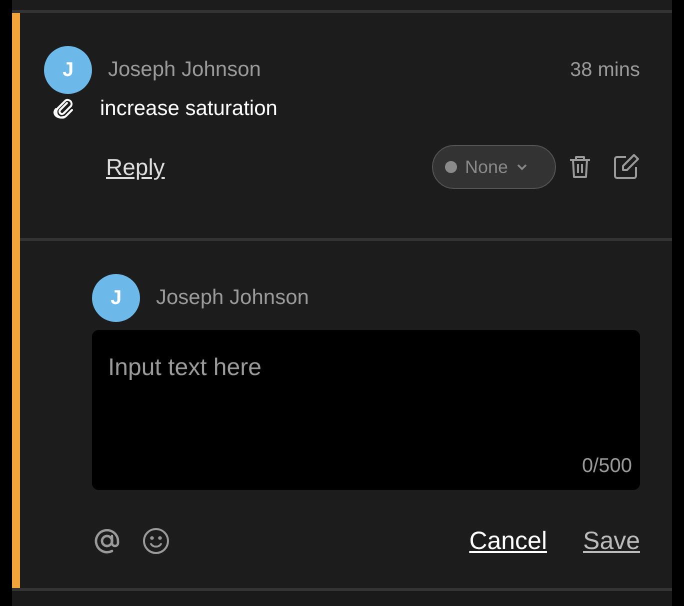 This screenshot has width=684, height=606. Describe the element at coordinates (626, 167) in the screenshot. I see `edit-icon` at that location.